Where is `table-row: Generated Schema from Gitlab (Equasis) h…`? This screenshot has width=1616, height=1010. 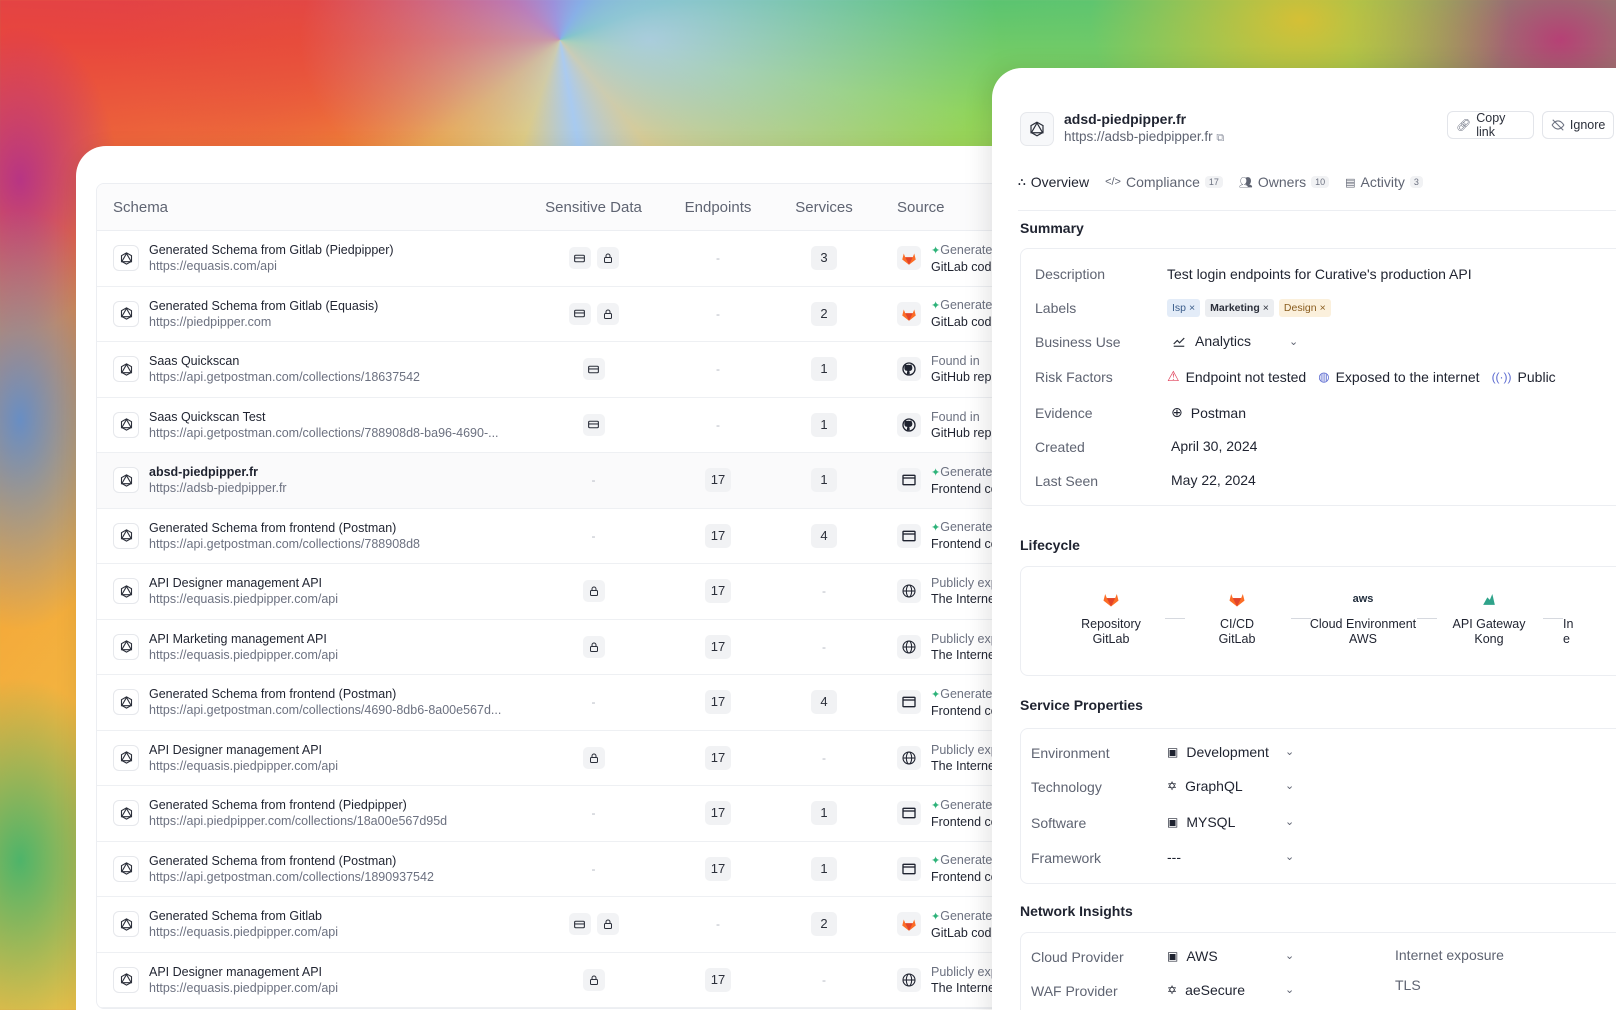 table-row: Generated Schema from Gitlab (Equasis) h… is located at coordinates (596, 314).